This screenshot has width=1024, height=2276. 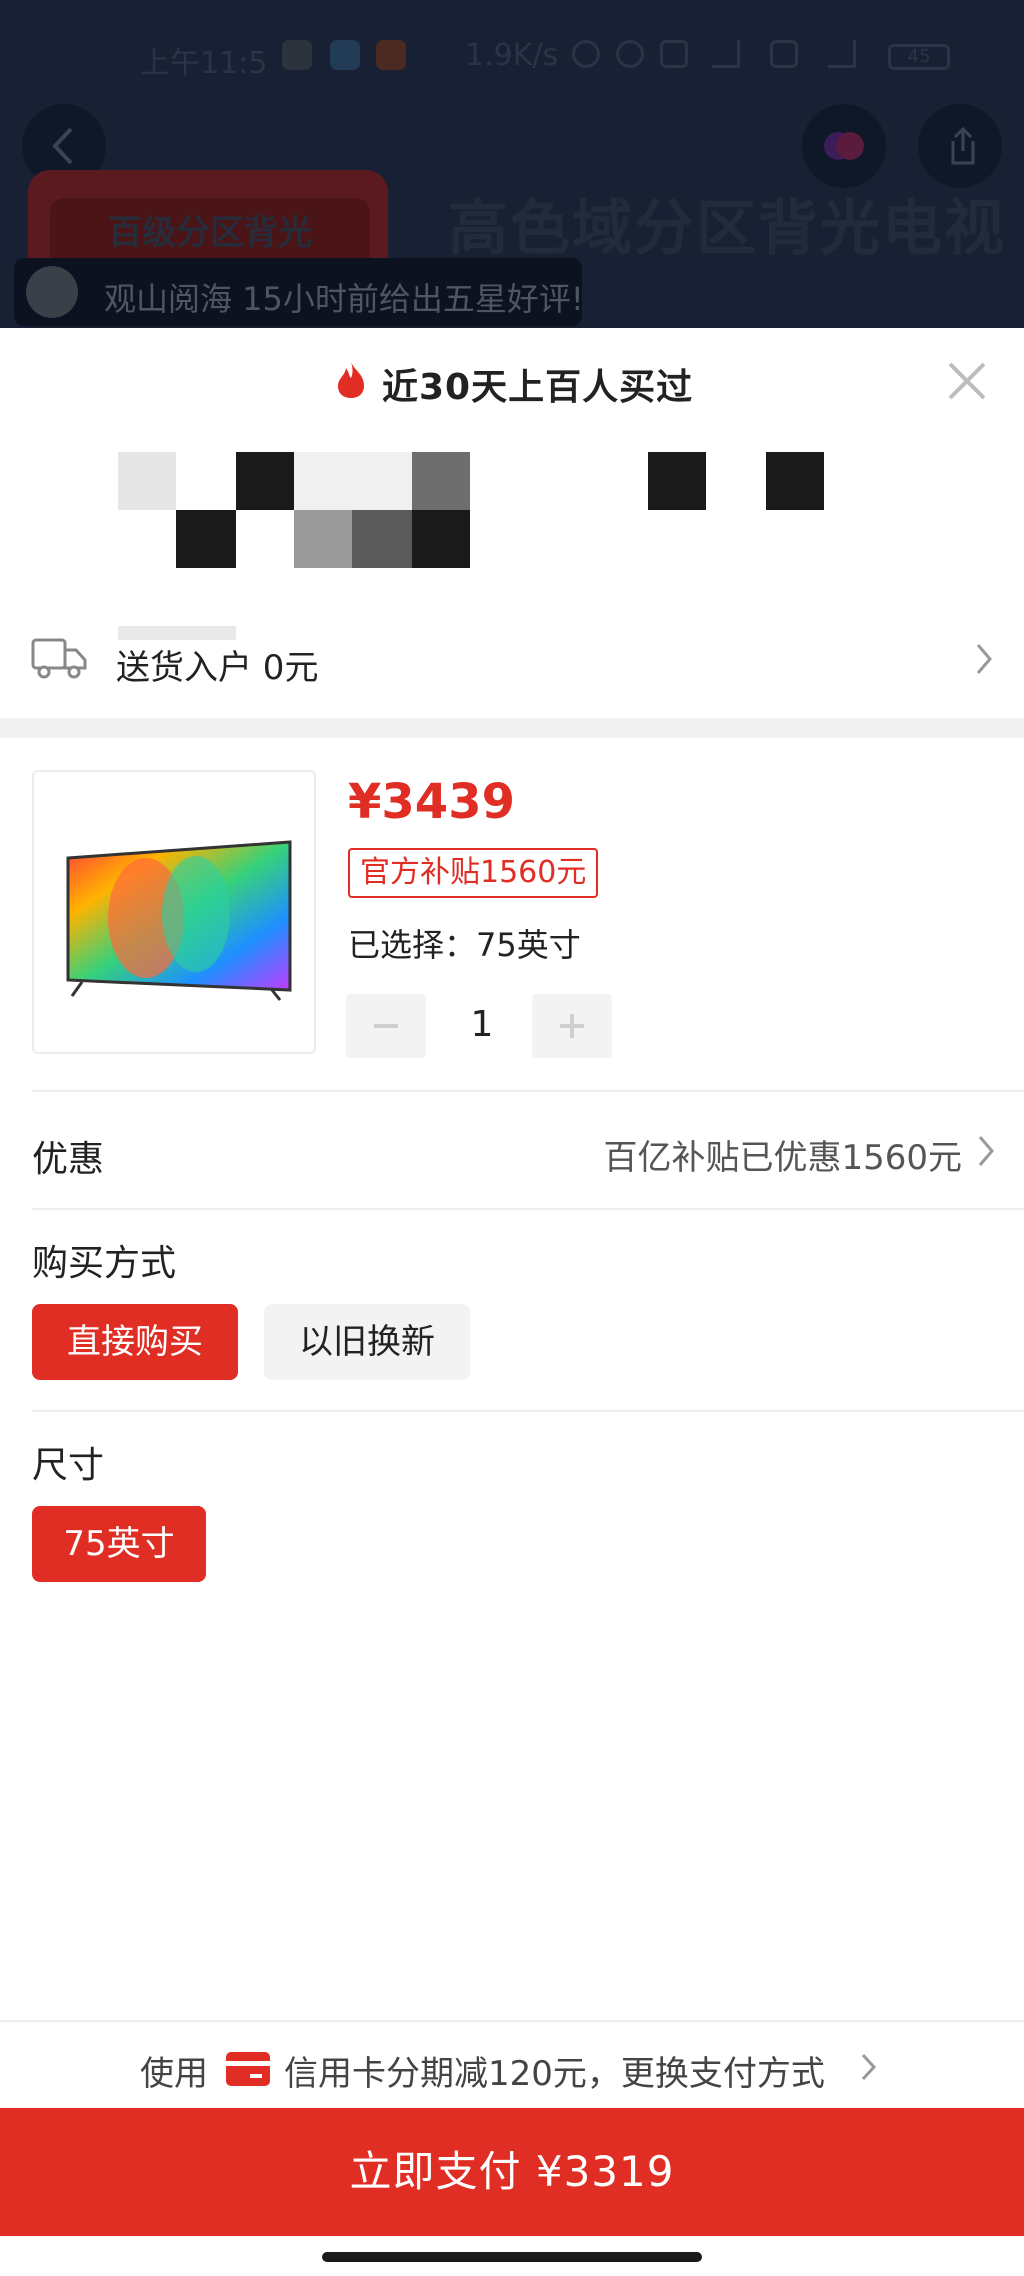 I want to click on sheet-header: 近30天上百人买过, so click(x=512, y=377).